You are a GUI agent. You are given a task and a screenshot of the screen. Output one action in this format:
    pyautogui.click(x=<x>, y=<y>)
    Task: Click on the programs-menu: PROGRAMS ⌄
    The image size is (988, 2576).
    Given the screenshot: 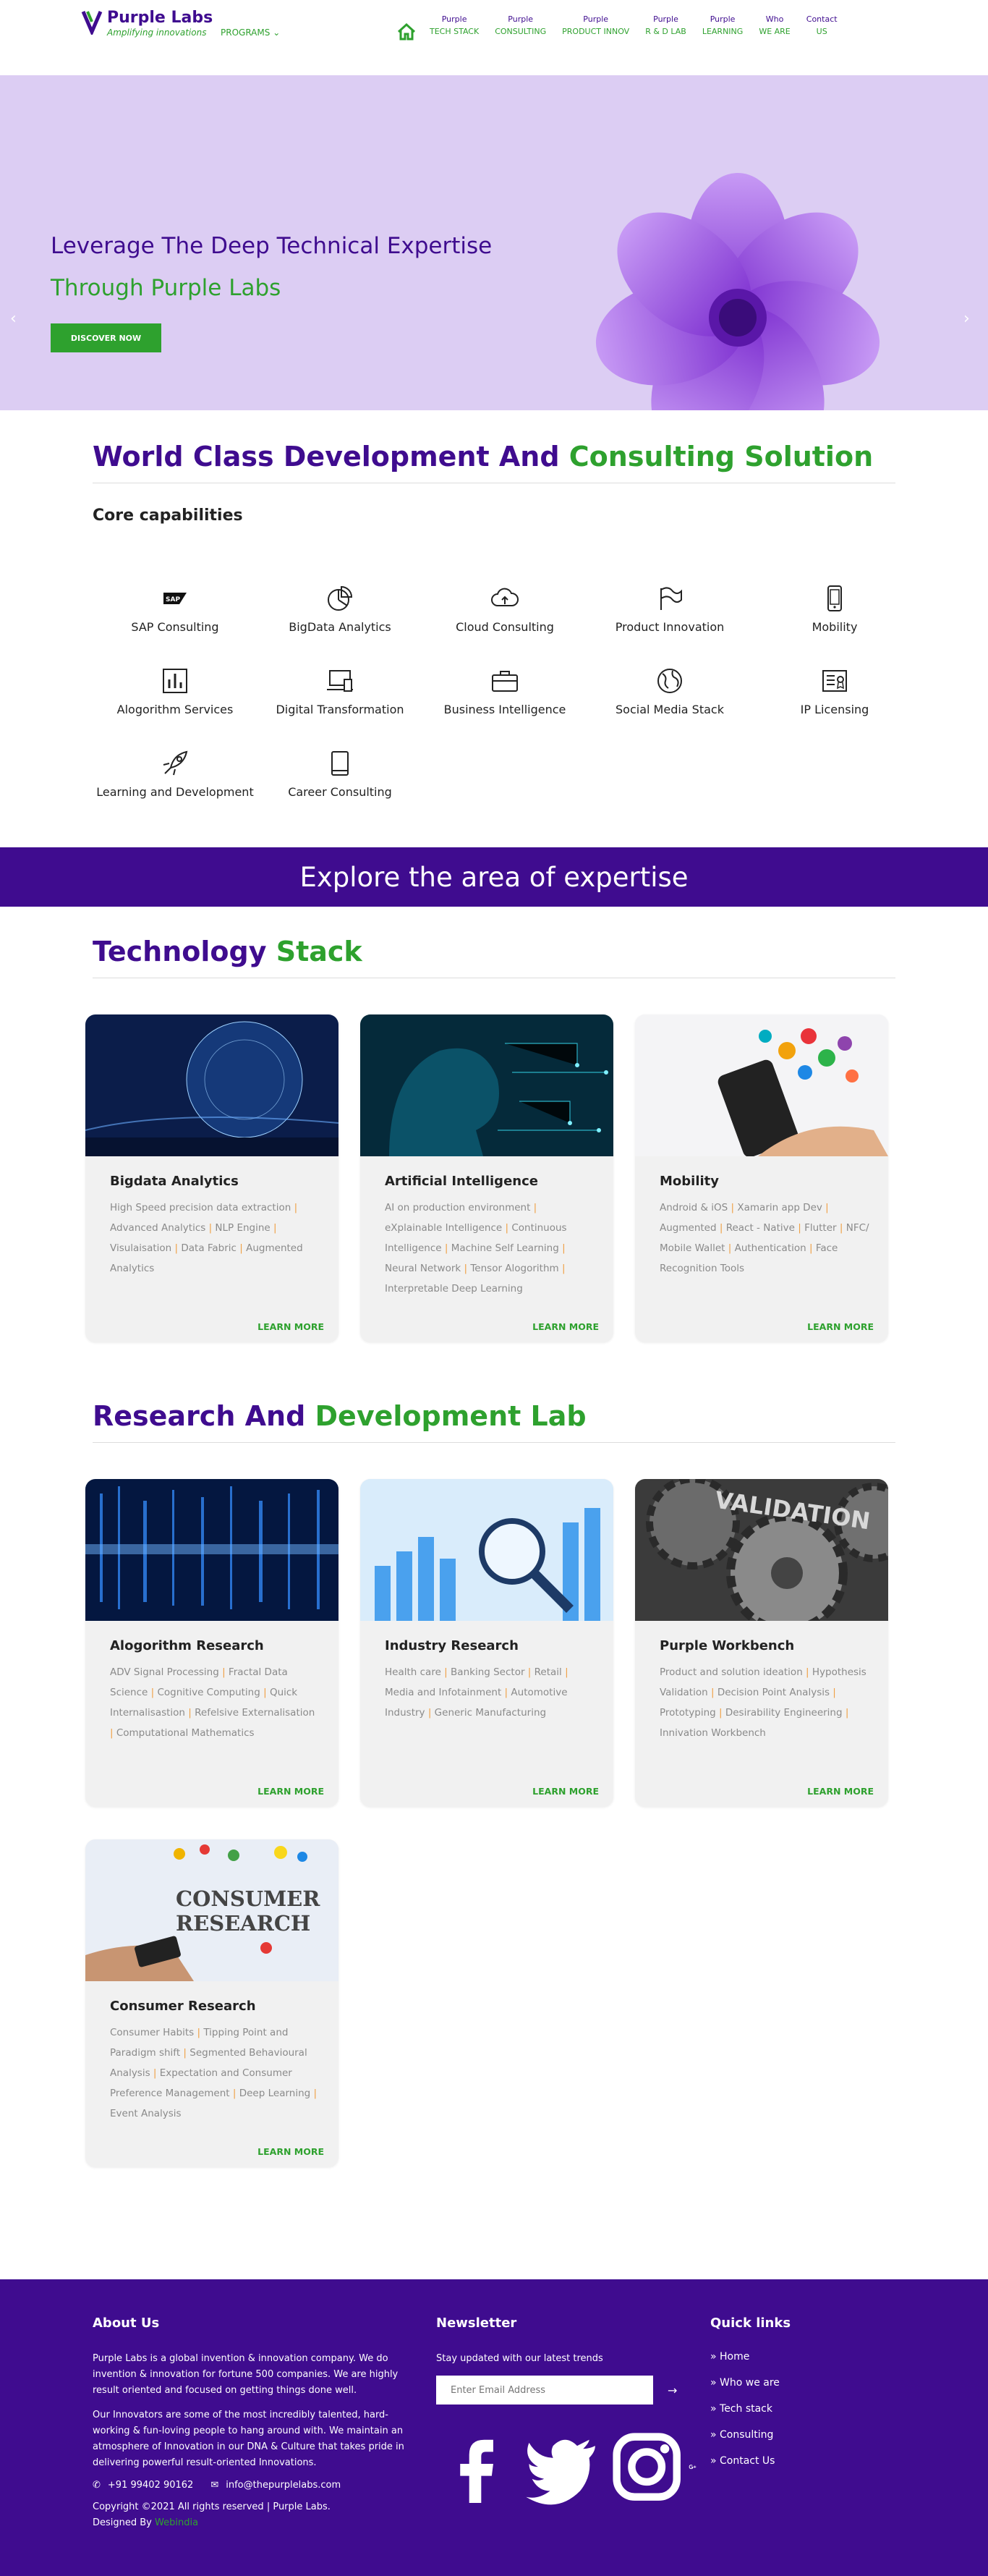 What is the action you would take?
    pyautogui.click(x=250, y=32)
    